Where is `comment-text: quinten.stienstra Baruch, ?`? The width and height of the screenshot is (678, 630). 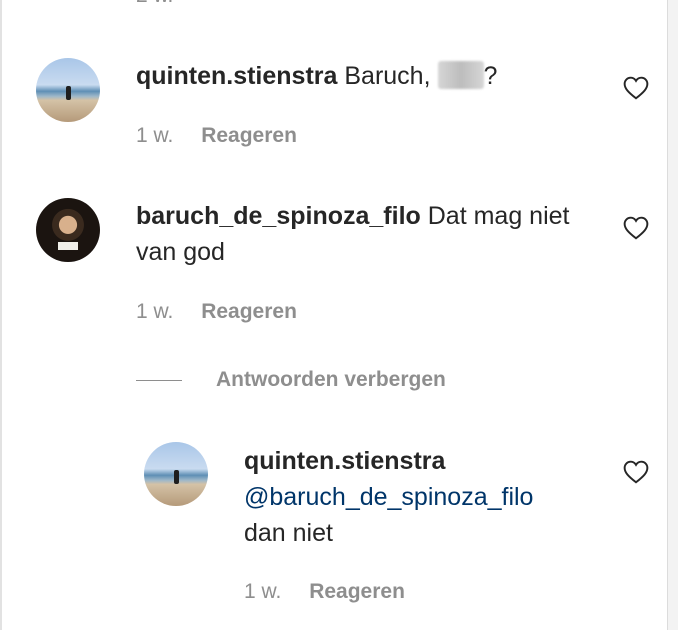 comment-text: quinten.stienstra Baruch, ? is located at coordinates (366, 76).